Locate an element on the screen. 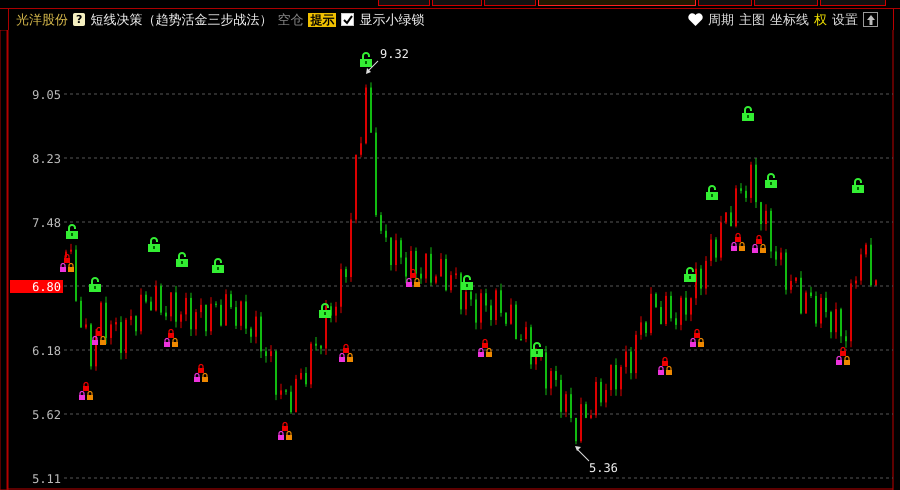 This screenshot has height=490, width=900. axis-label: 6.18 is located at coordinates (46, 351).